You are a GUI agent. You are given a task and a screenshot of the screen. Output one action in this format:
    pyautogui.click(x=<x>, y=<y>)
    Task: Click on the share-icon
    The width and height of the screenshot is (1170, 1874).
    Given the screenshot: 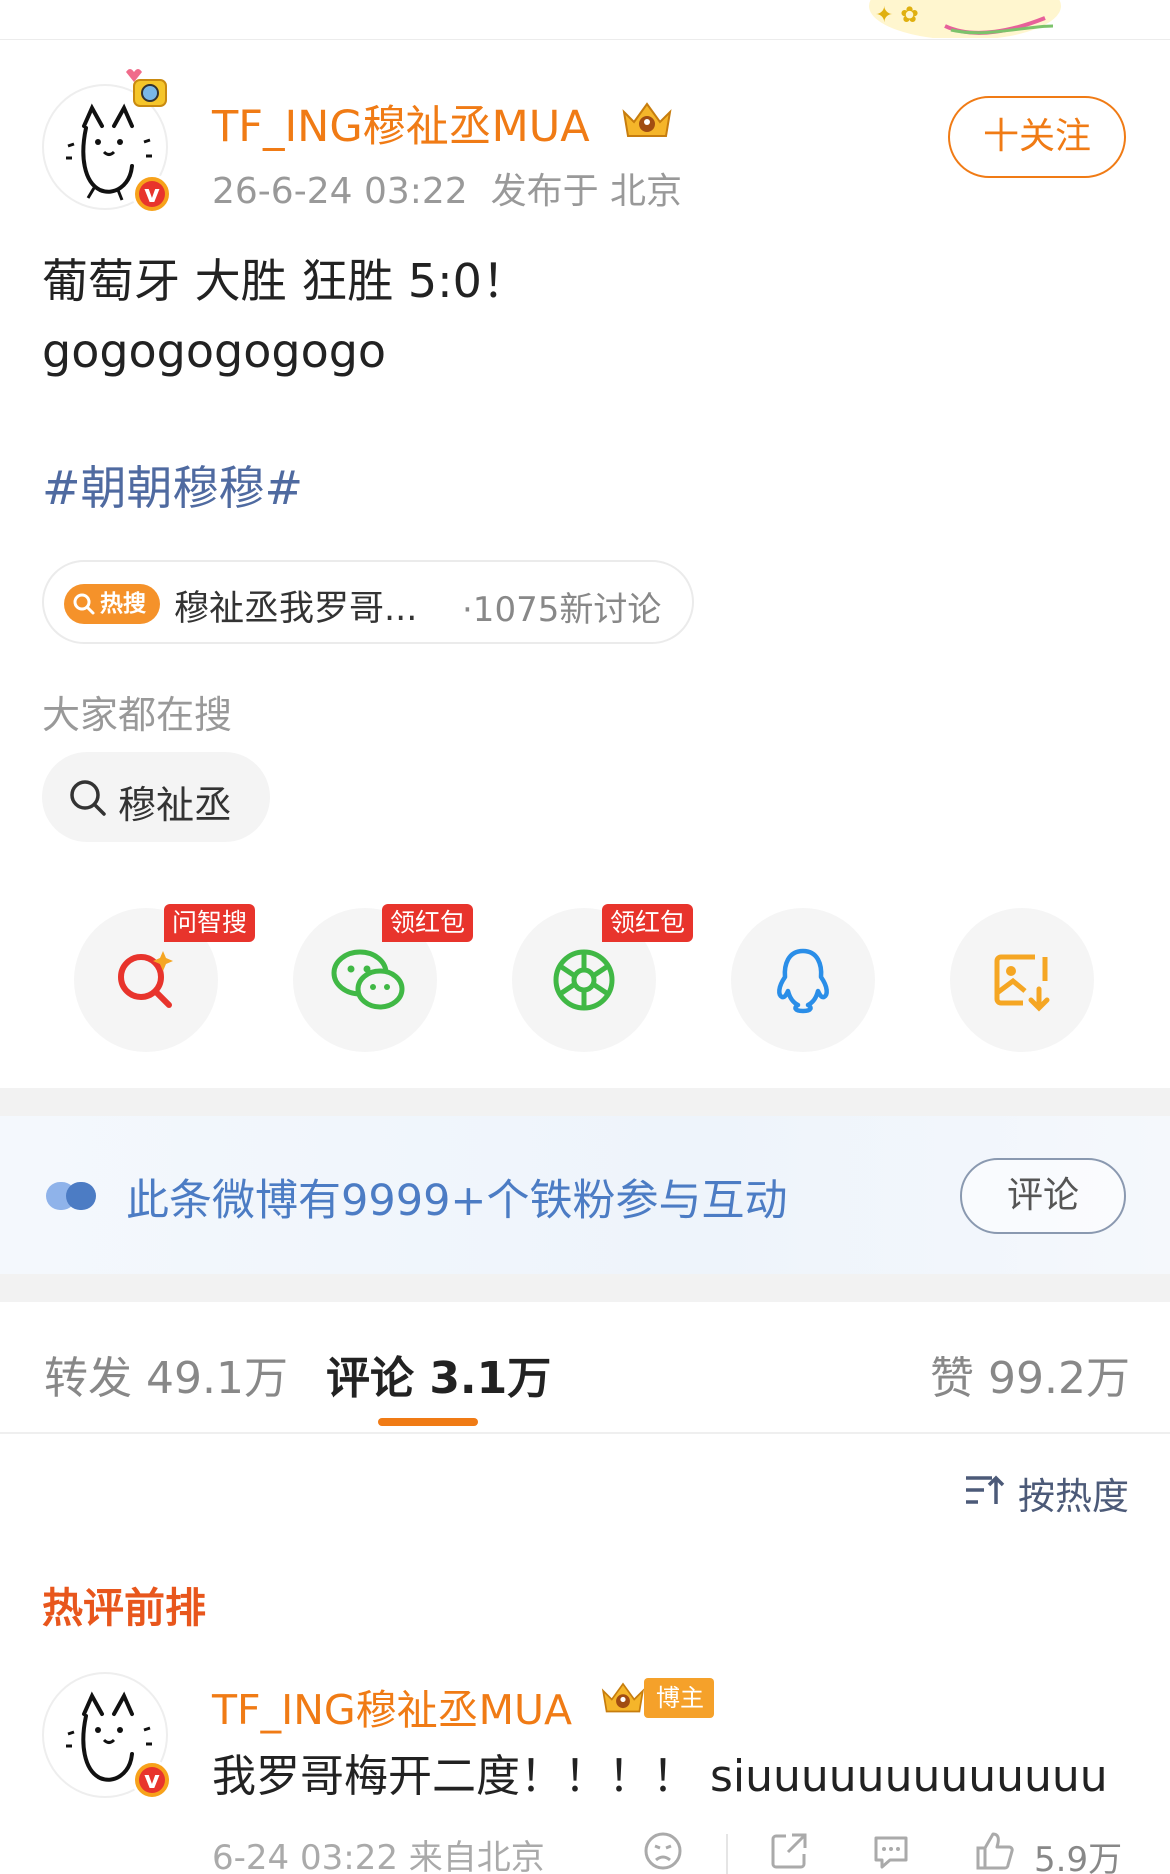 What is the action you would take?
    pyautogui.click(x=789, y=1851)
    